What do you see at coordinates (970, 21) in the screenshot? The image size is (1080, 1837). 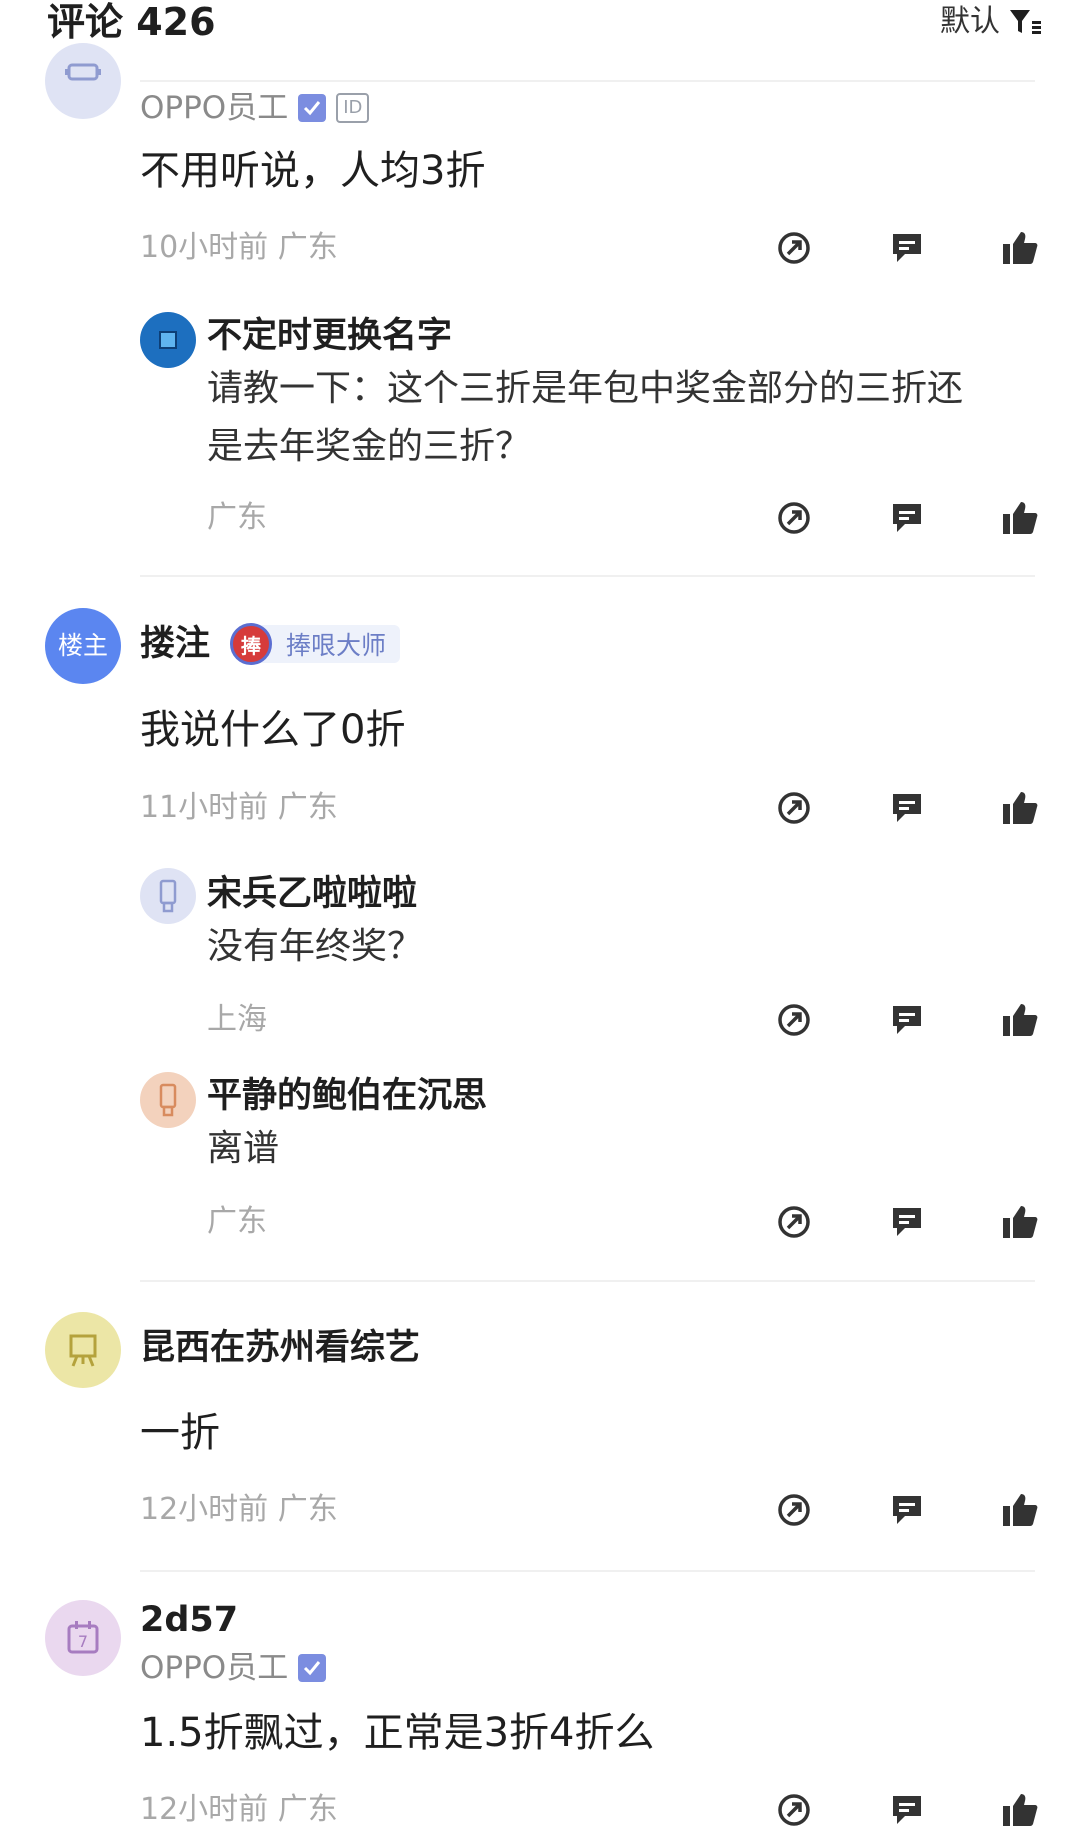 I see `sort-label: 默认` at bounding box center [970, 21].